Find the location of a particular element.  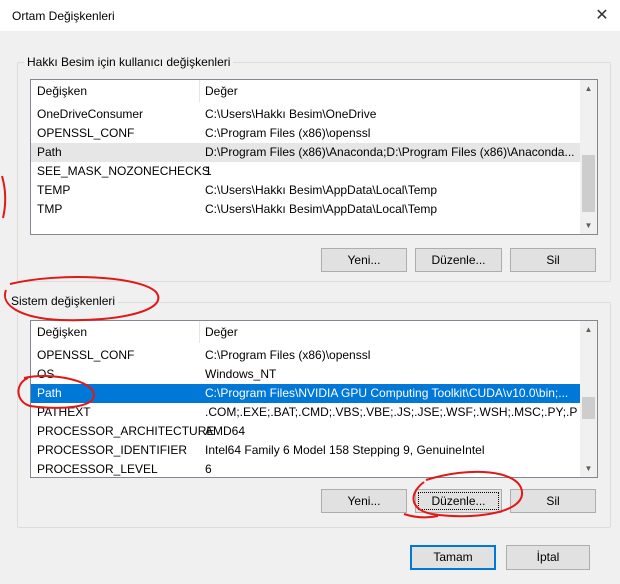

user-variables-title: Hakkı Besim için kullanıcı değişkenleri is located at coordinates (129, 62).